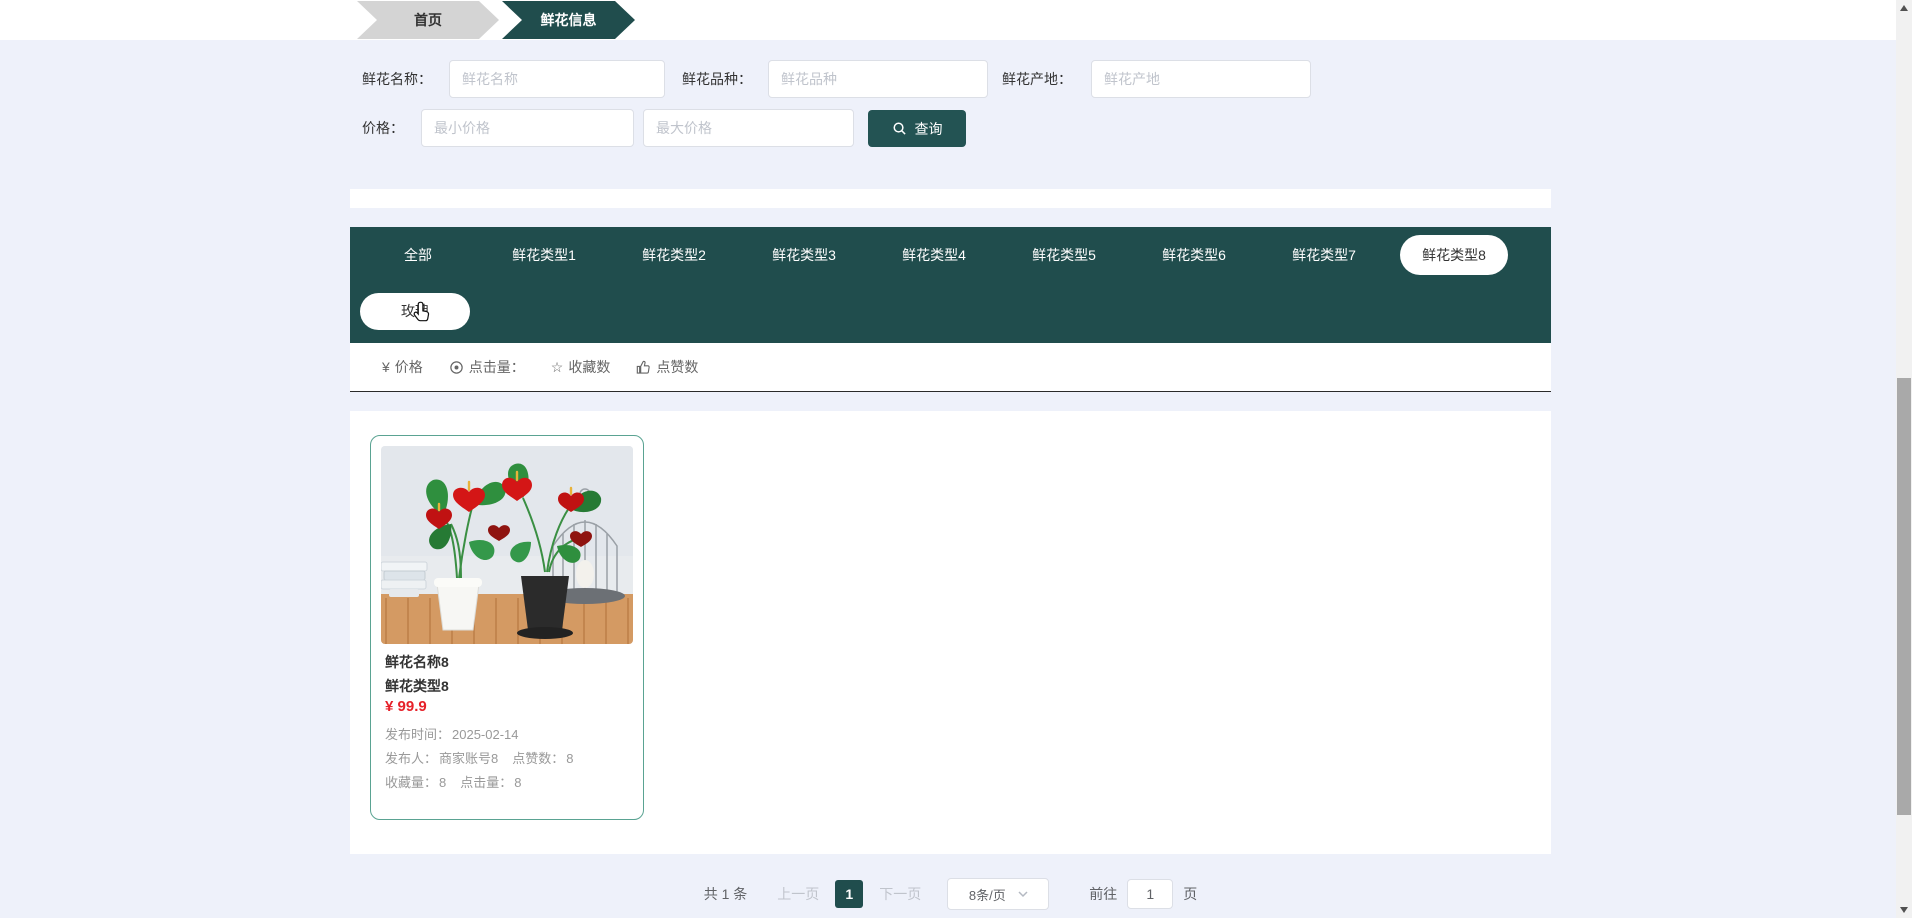  Describe the element at coordinates (417, 662) in the screenshot. I see `product-name: 鲜花名称8` at that location.